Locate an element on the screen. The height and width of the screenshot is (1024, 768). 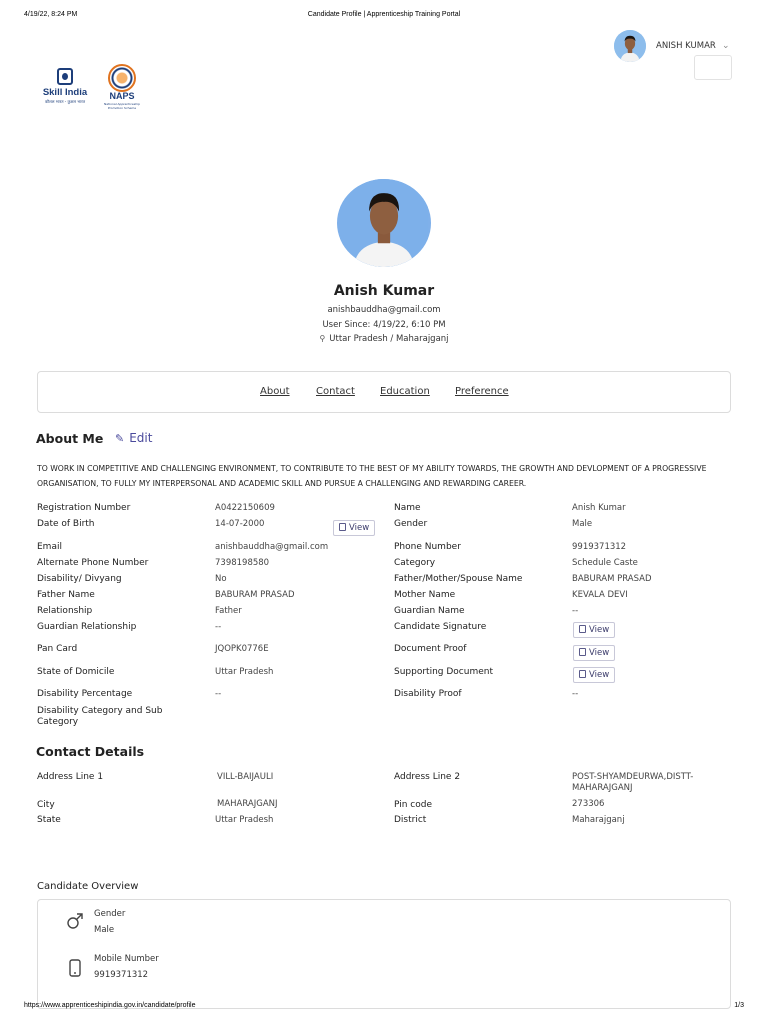
mobile-phone-icon is located at coordinates (75, 968).